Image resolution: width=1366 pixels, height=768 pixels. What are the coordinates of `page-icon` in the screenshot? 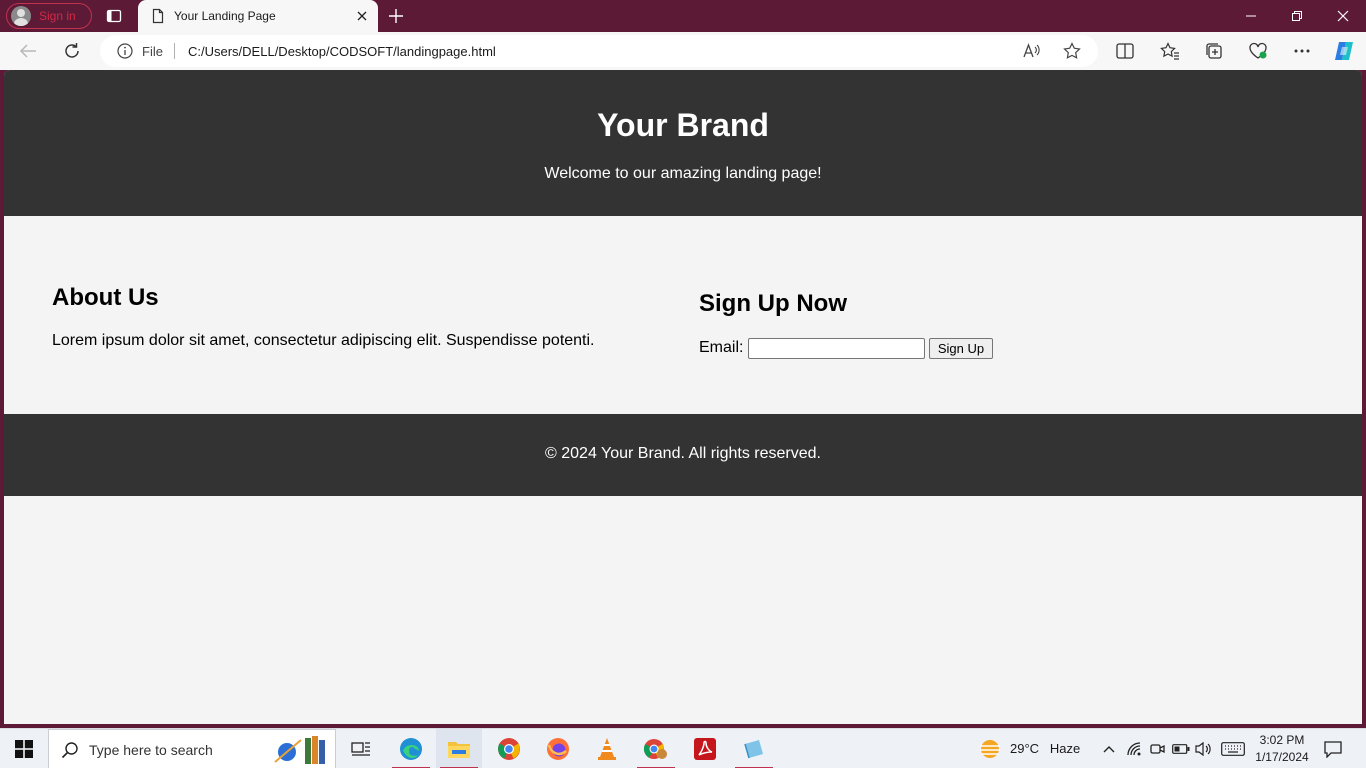 It's located at (158, 16).